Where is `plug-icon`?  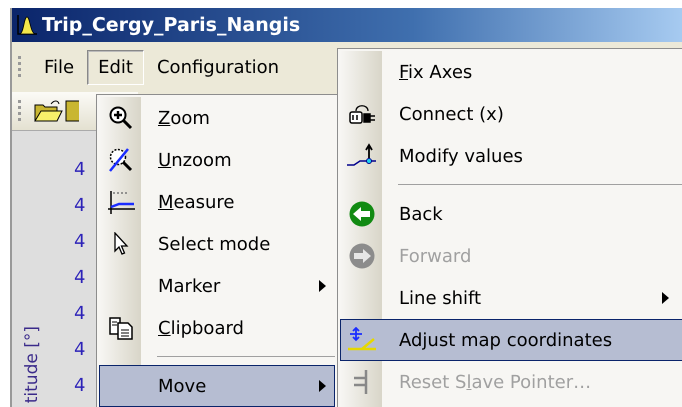
plug-icon is located at coordinates (362, 114).